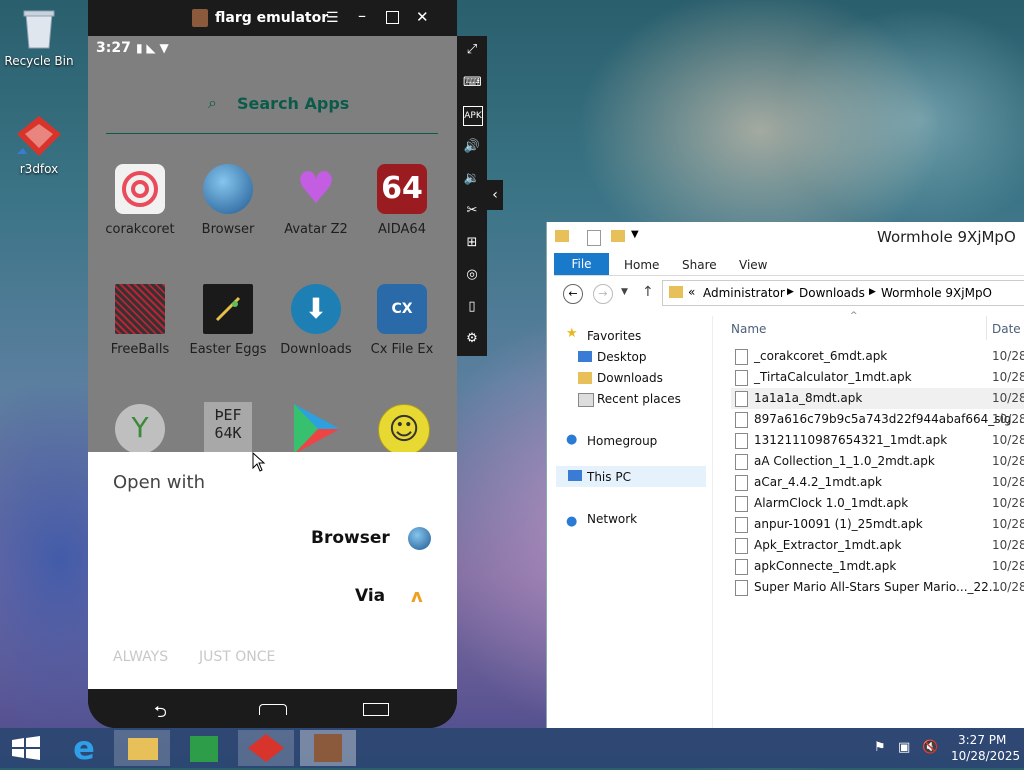 This screenshot has width=1024, height=770. What do you see at coordinates (575, 475) in the screenshot?
I see `computer-icon` at bounding box center [575, 475].